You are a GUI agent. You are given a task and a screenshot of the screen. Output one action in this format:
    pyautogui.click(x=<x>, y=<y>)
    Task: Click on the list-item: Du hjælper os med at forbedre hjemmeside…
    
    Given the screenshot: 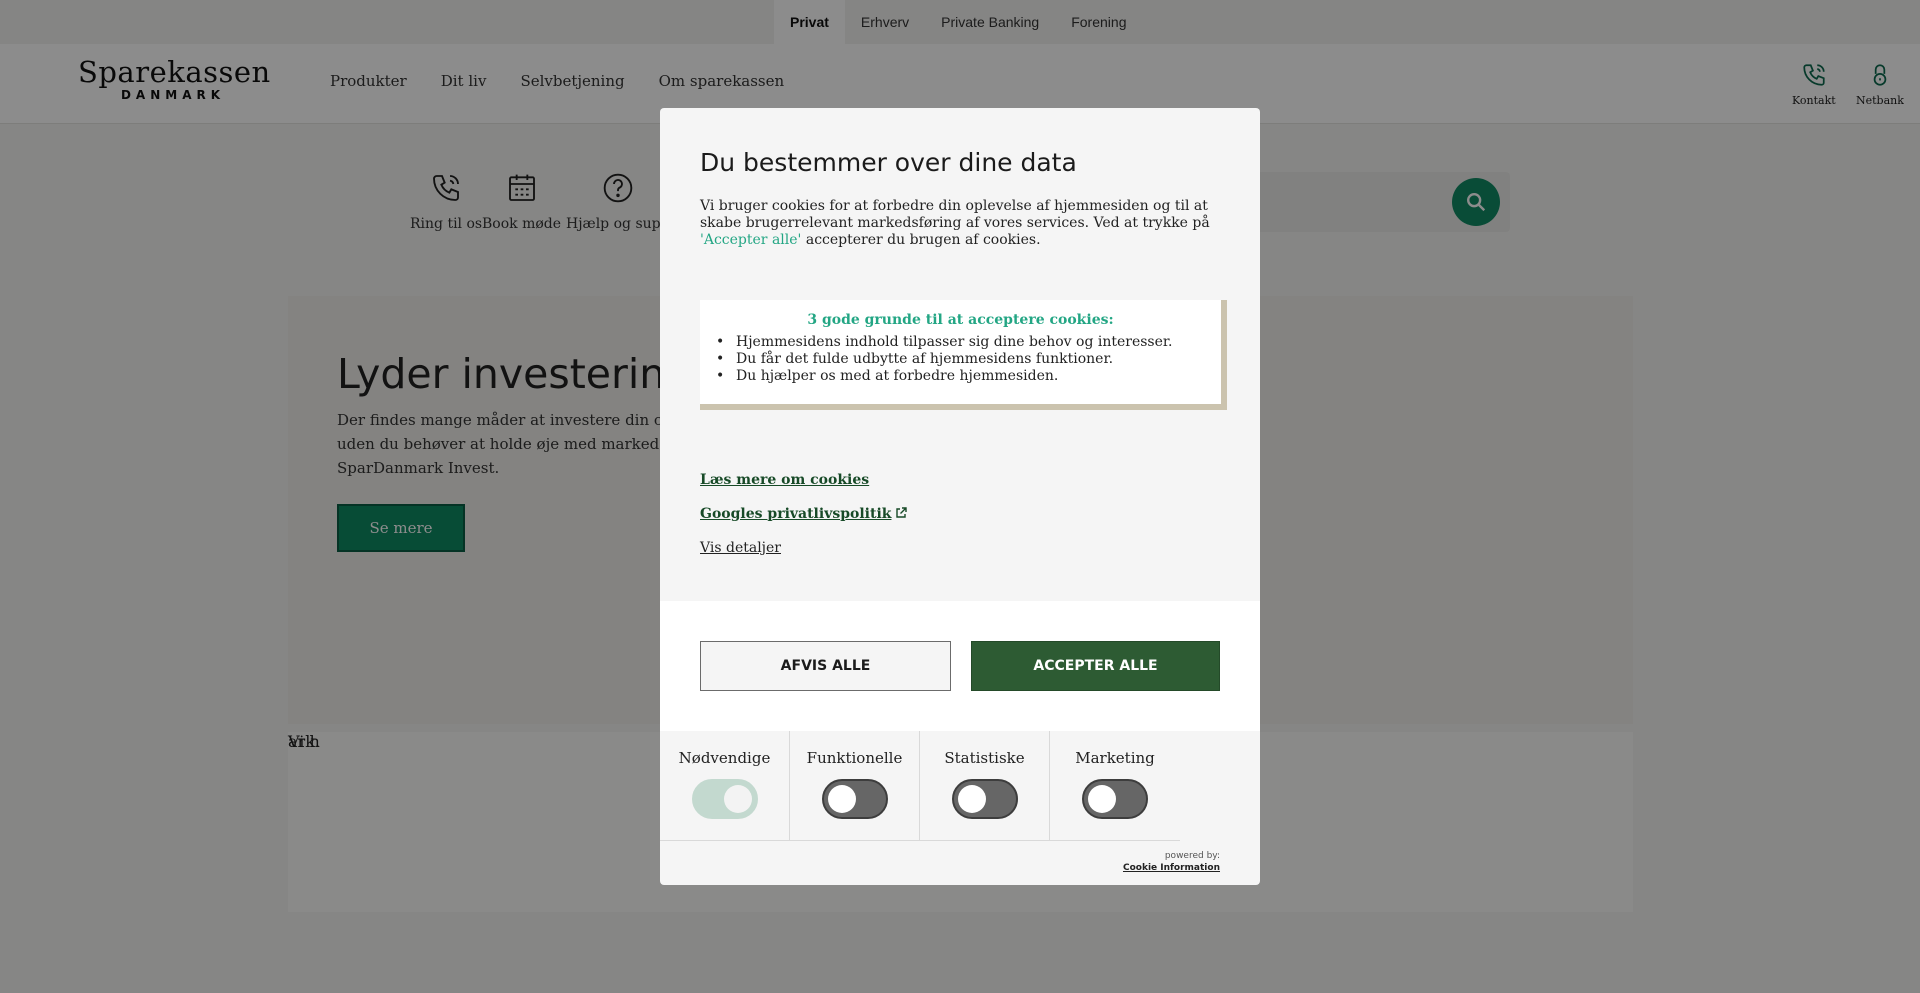 What is the action you would take?
    pyautogui.click(x=960, y=376)
    